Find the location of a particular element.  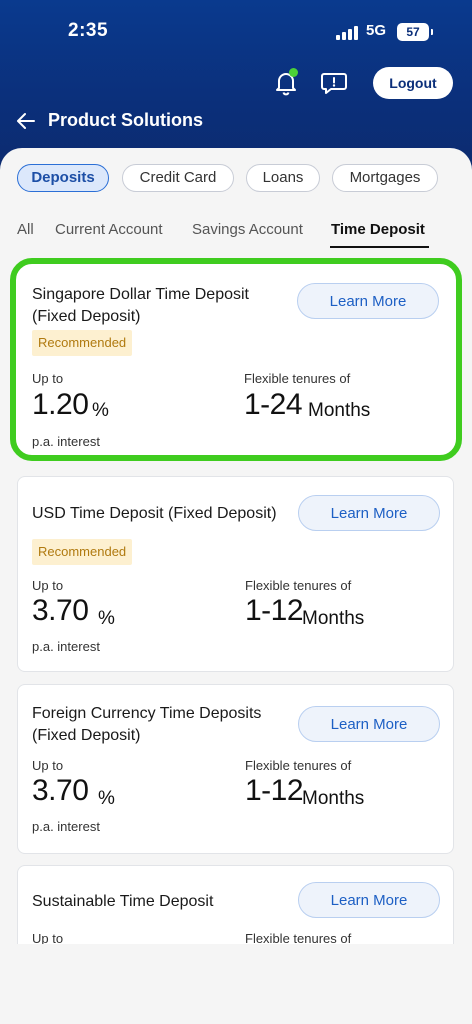

tab-all: All is located at coordinates (25, 229).